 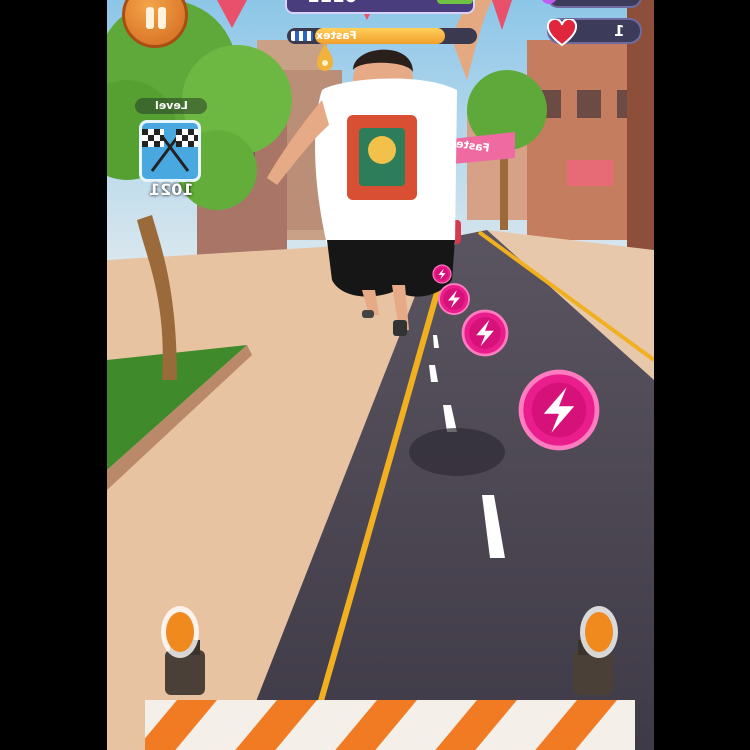 I want to click on level-badge: Level 1021, so click(x=171, y=150).